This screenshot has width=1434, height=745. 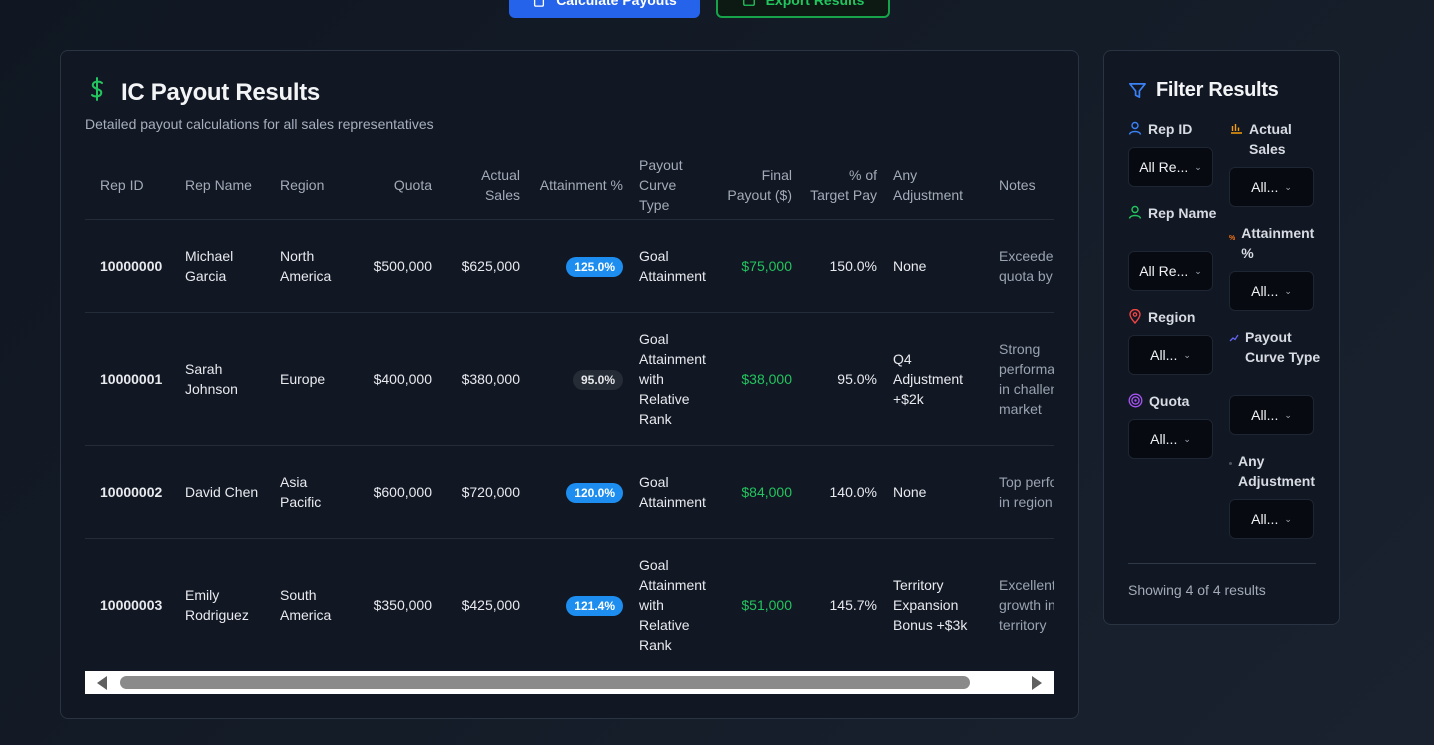 What do you see at coordinates (1022, 185) in the screenshot?
I see `col-header-notes: Notes` at bounding box center [1022, 185].